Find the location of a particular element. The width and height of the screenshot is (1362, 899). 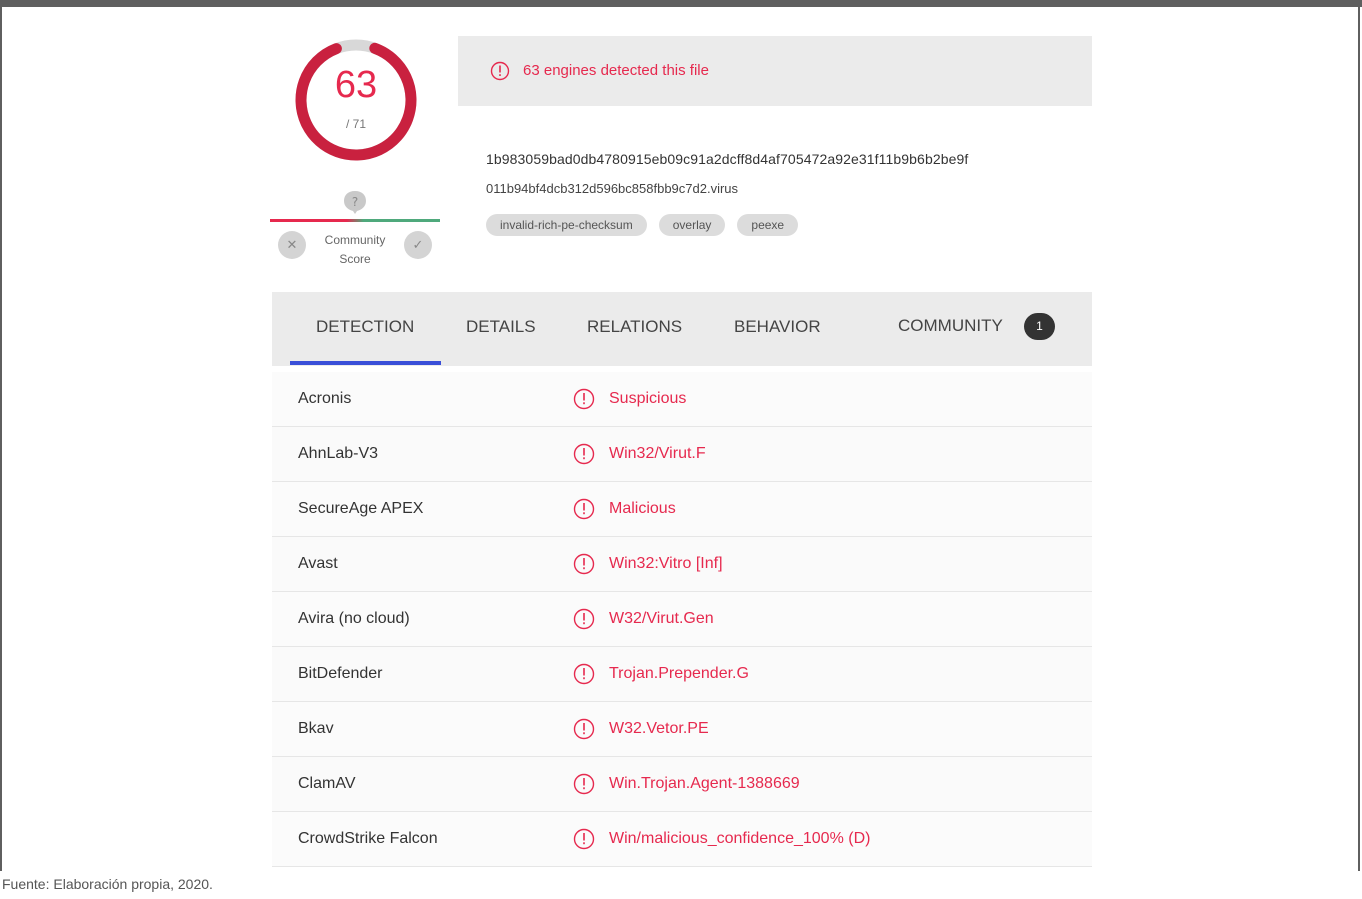

table-row: Avast Win32:Vitro [Inf] is located at coordinates (682, 564).